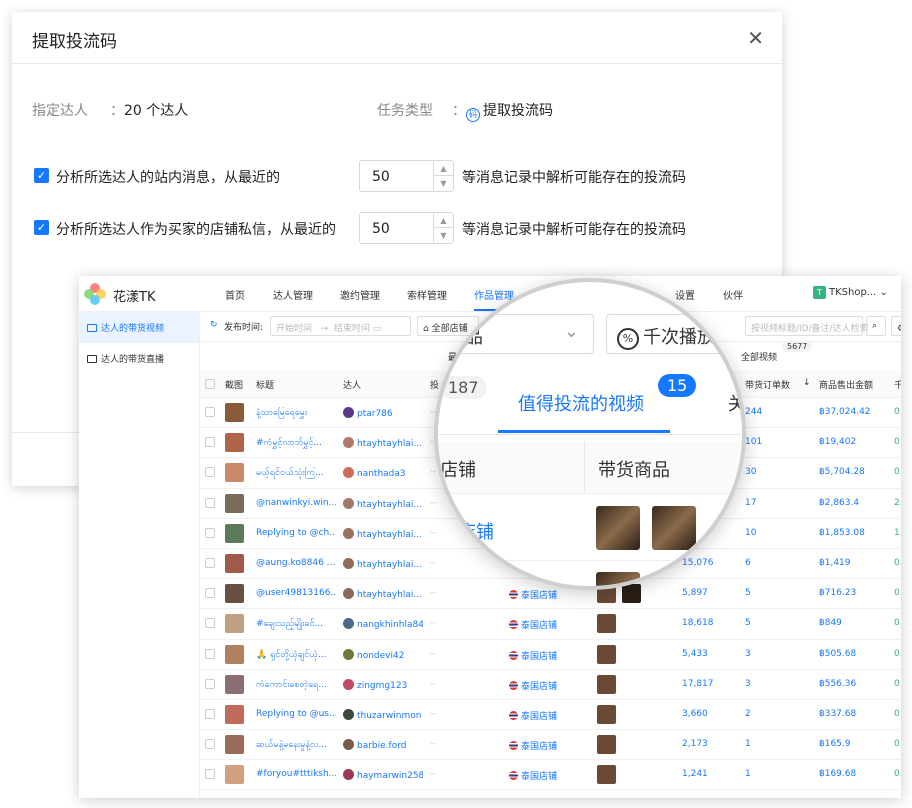 The width and height of the screenshot is (912, 808). Describe the element at coordinates (807, 326) in the screenshot. I see `search-input: 按视频标题/ID/备注/达人检索` at that location.